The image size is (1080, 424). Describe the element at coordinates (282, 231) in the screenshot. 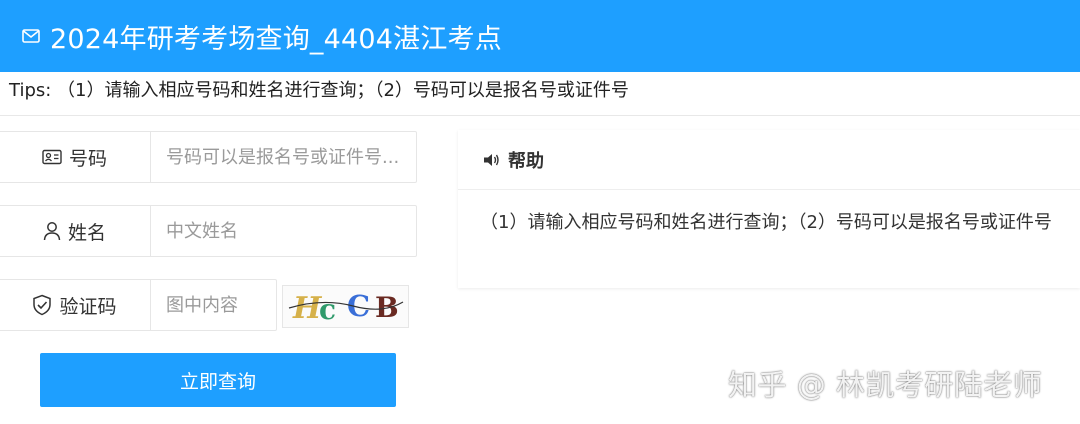

I see `name-input` at that location.